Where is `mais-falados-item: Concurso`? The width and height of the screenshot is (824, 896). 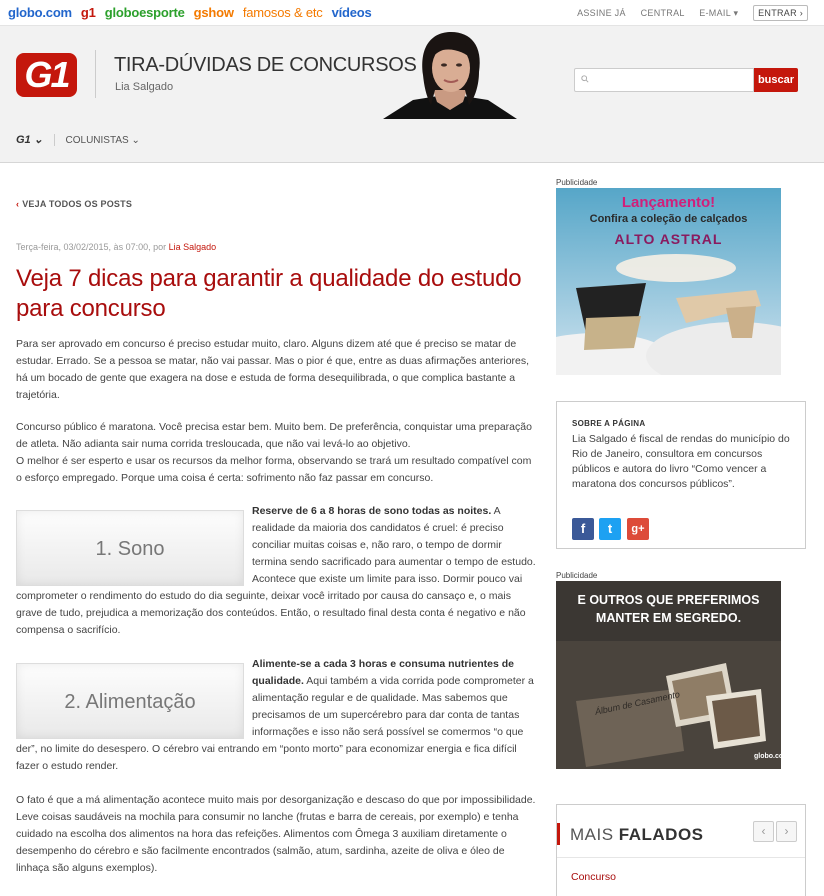
mais-falados-item: Concurso is located at coordinates (593, 877).